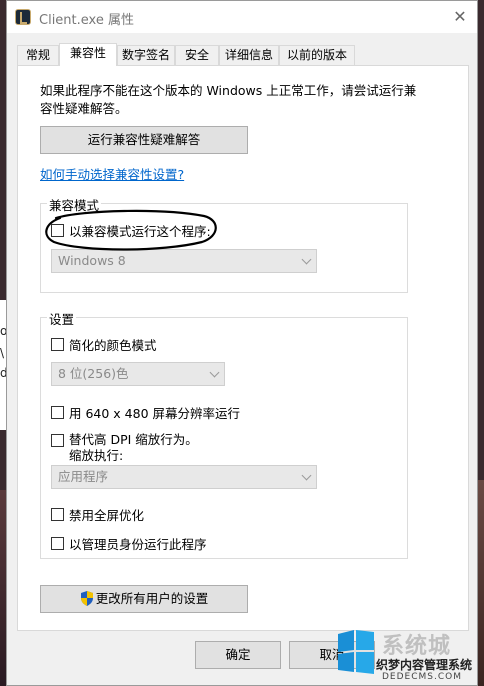 The width and height of the screenshot is (484, 686). I want to click on dpi-scaling-select: 应用程序, so click(184, 477).